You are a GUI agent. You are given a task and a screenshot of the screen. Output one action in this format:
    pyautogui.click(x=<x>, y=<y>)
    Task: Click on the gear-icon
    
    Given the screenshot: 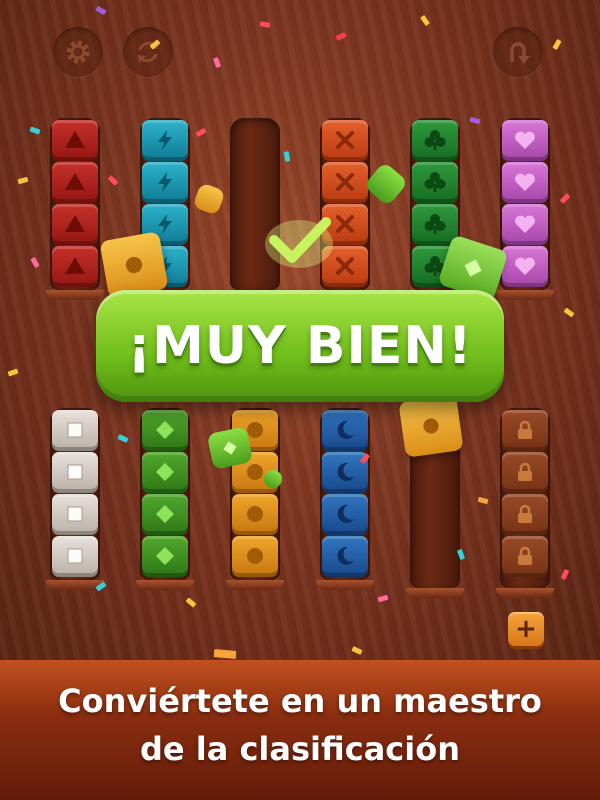 What is the action you would take?
    pyautogui.click(x=78, y=52)
    